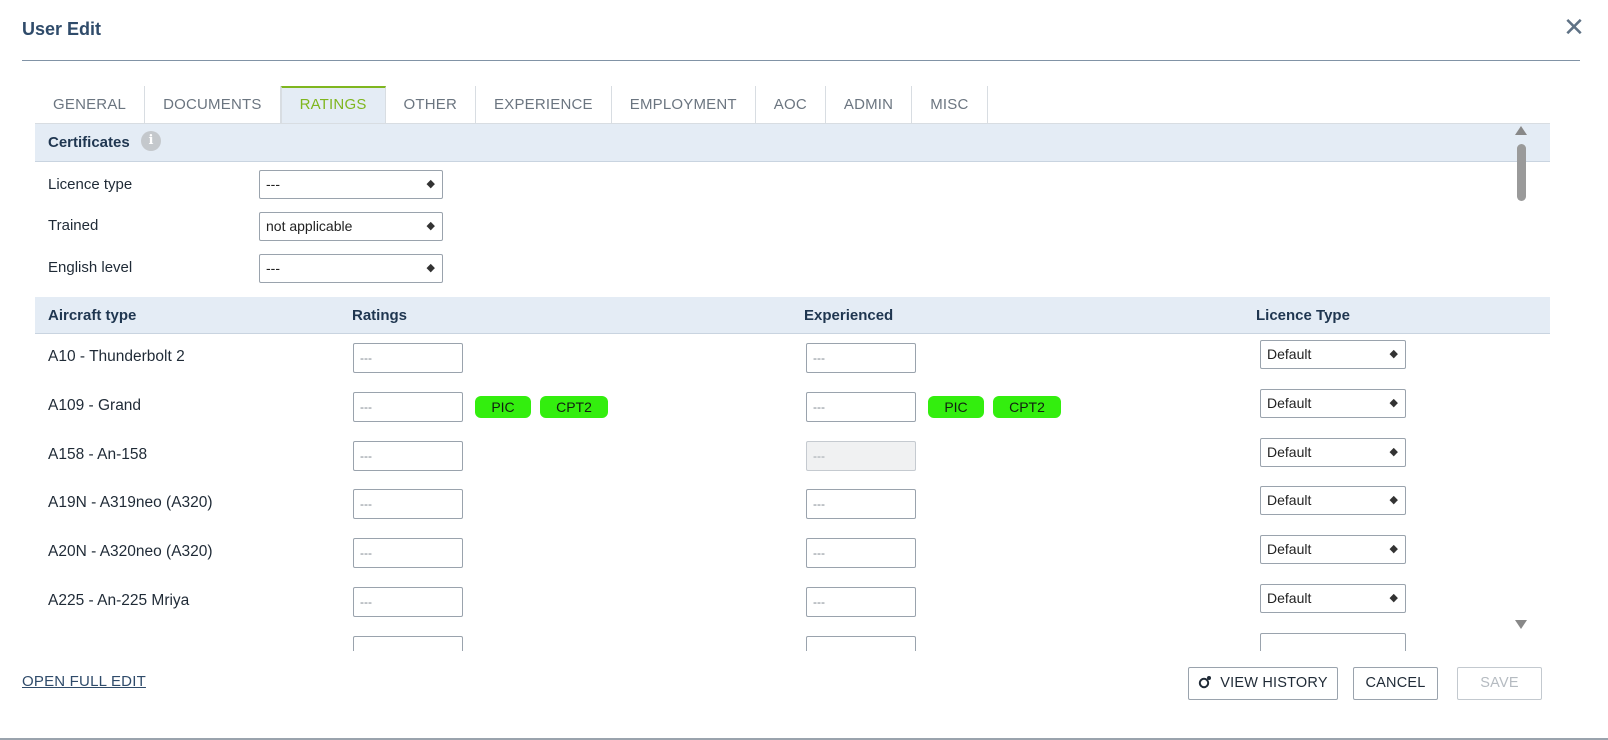  Describe the element at coordinates (84, 681) in the screenshot. I see `open-full-edit-link: OPEN FULL EDIT` at that location.